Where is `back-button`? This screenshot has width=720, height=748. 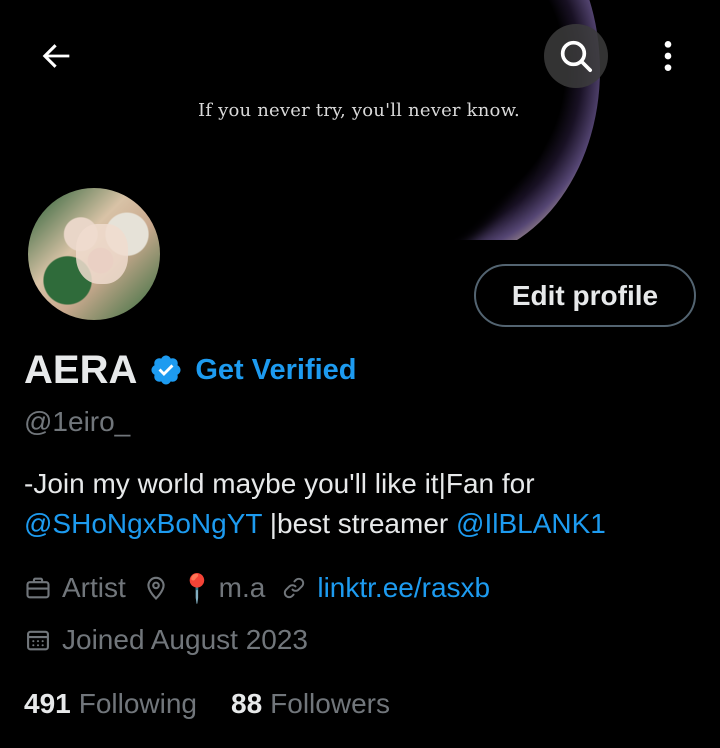 back-button is located at coordinates (56, 56).